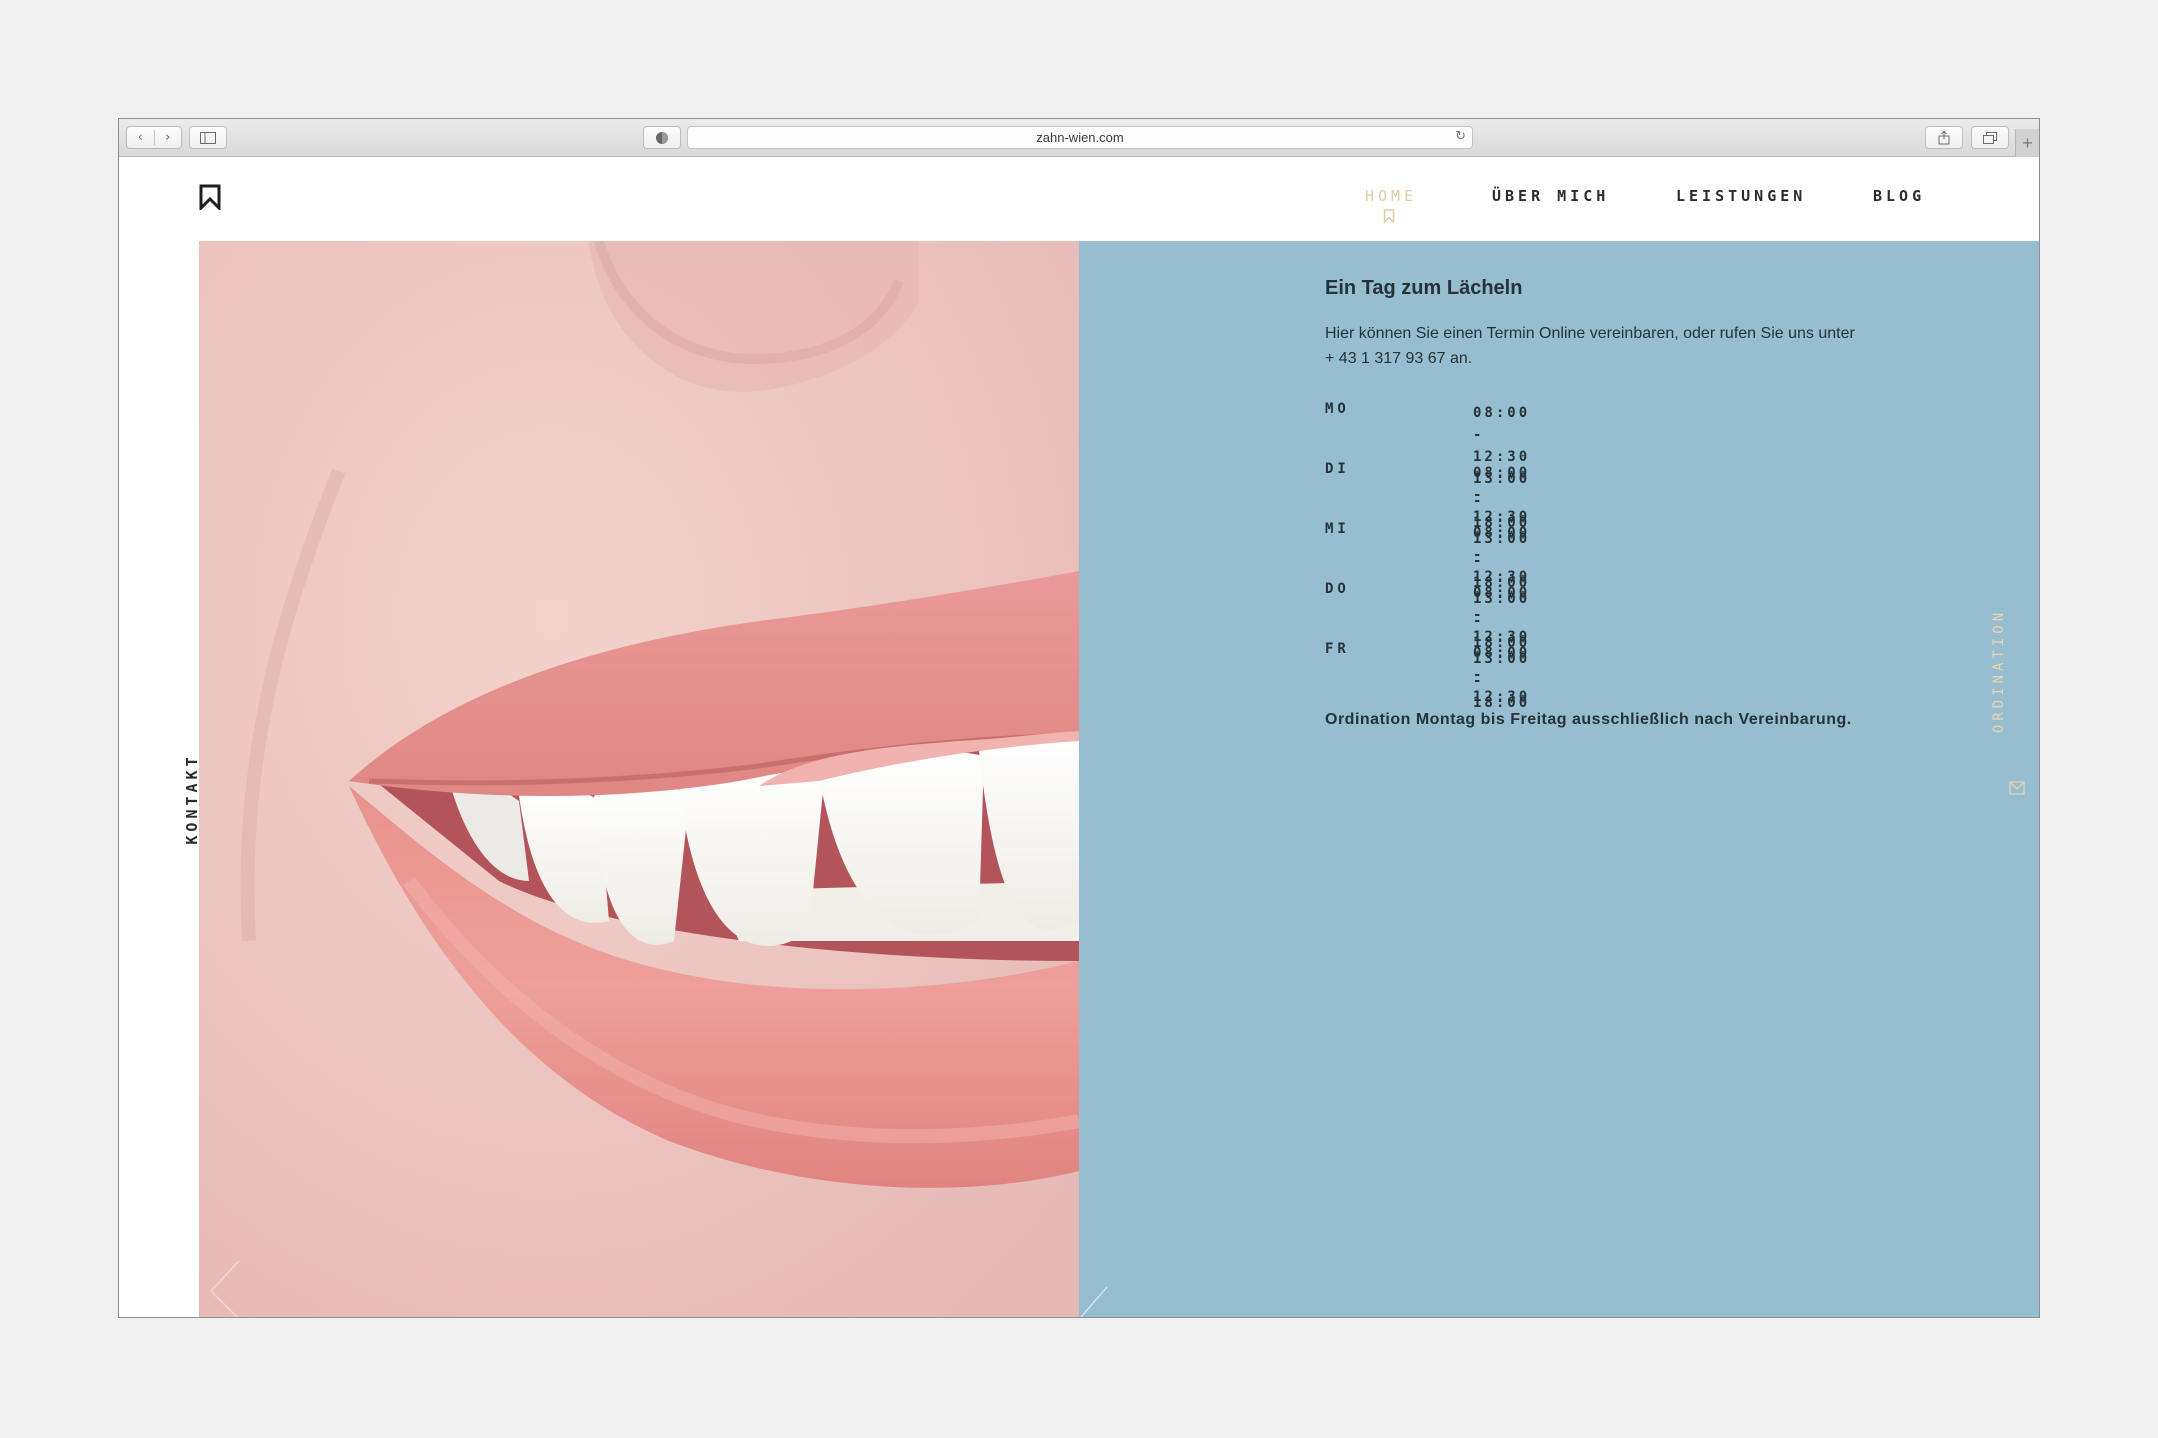  Describe the element at coordinates (1337, 589) in the screenshot. I see `day-label: DO` at that location.